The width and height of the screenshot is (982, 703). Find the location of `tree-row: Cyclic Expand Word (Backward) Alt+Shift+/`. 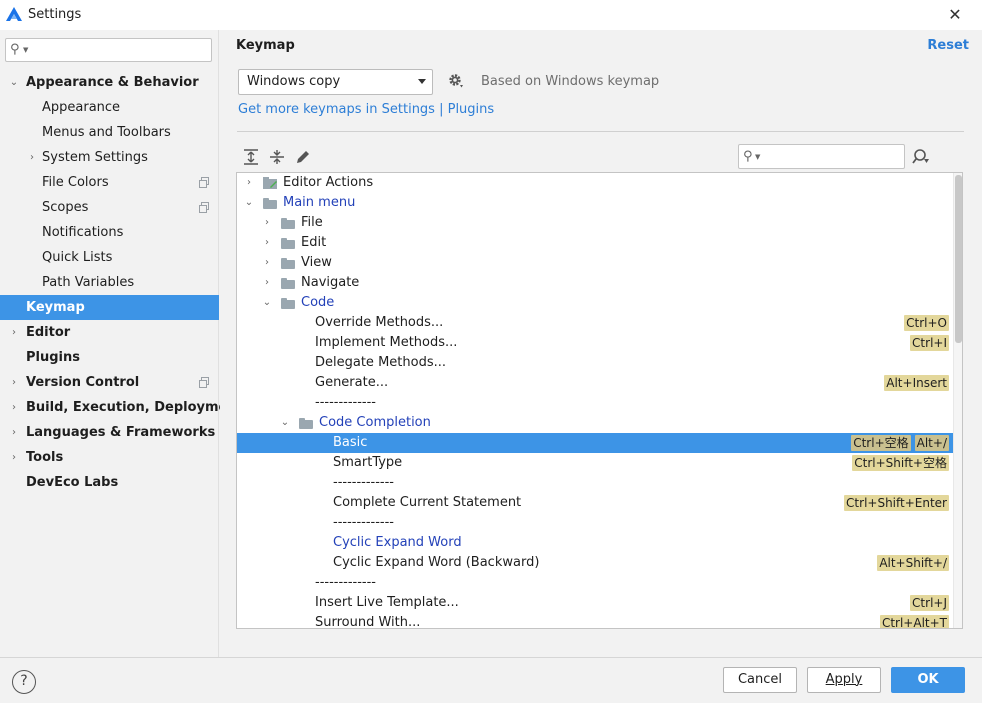

tree-row: Cyclic Expand Word (Backward) Alt+Shift+/ is located at coordinates (599, 563).